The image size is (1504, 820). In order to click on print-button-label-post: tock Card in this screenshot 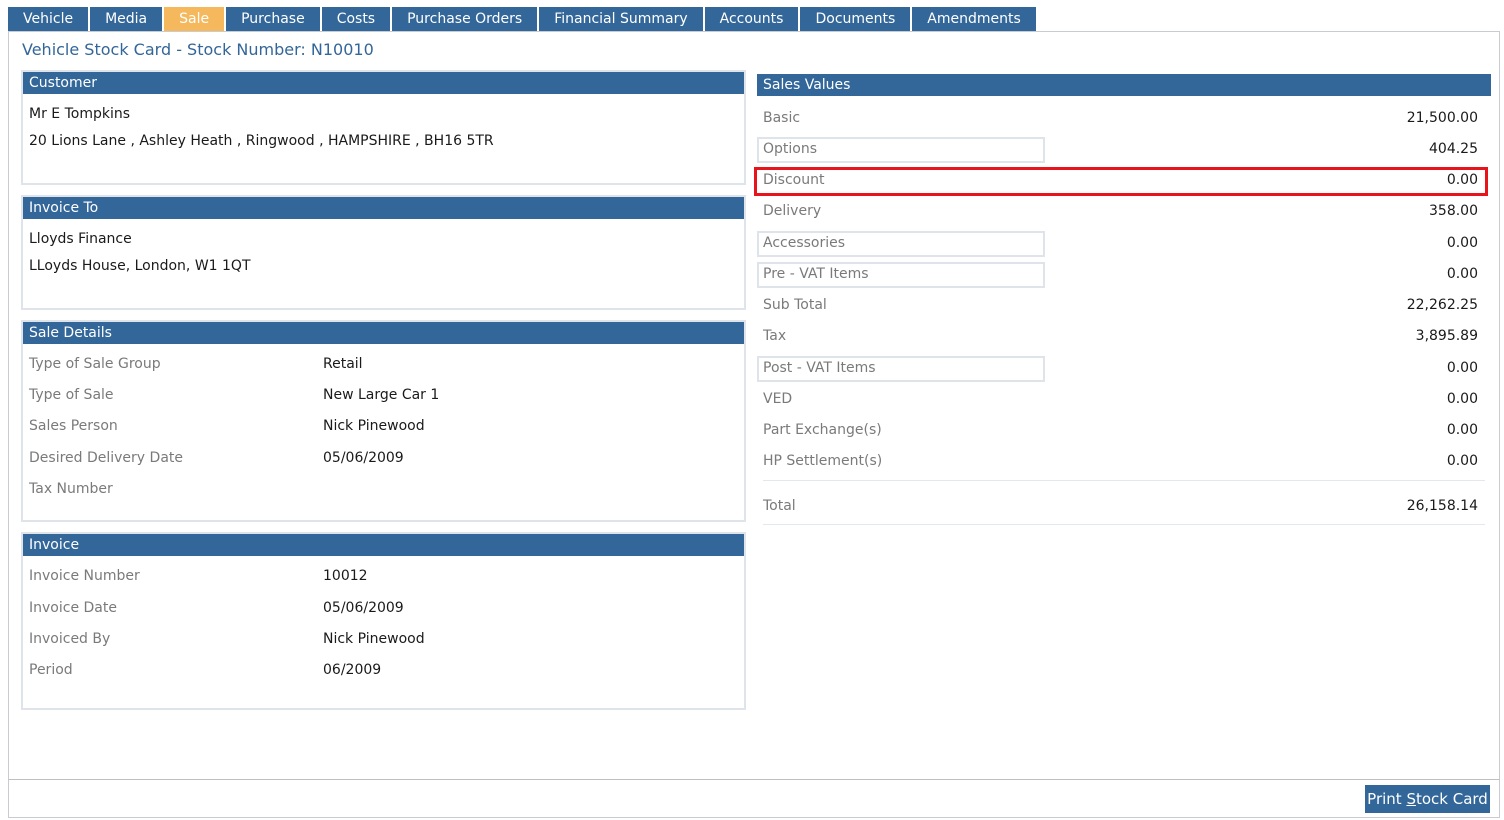, I will do `click(1451, 799)`.